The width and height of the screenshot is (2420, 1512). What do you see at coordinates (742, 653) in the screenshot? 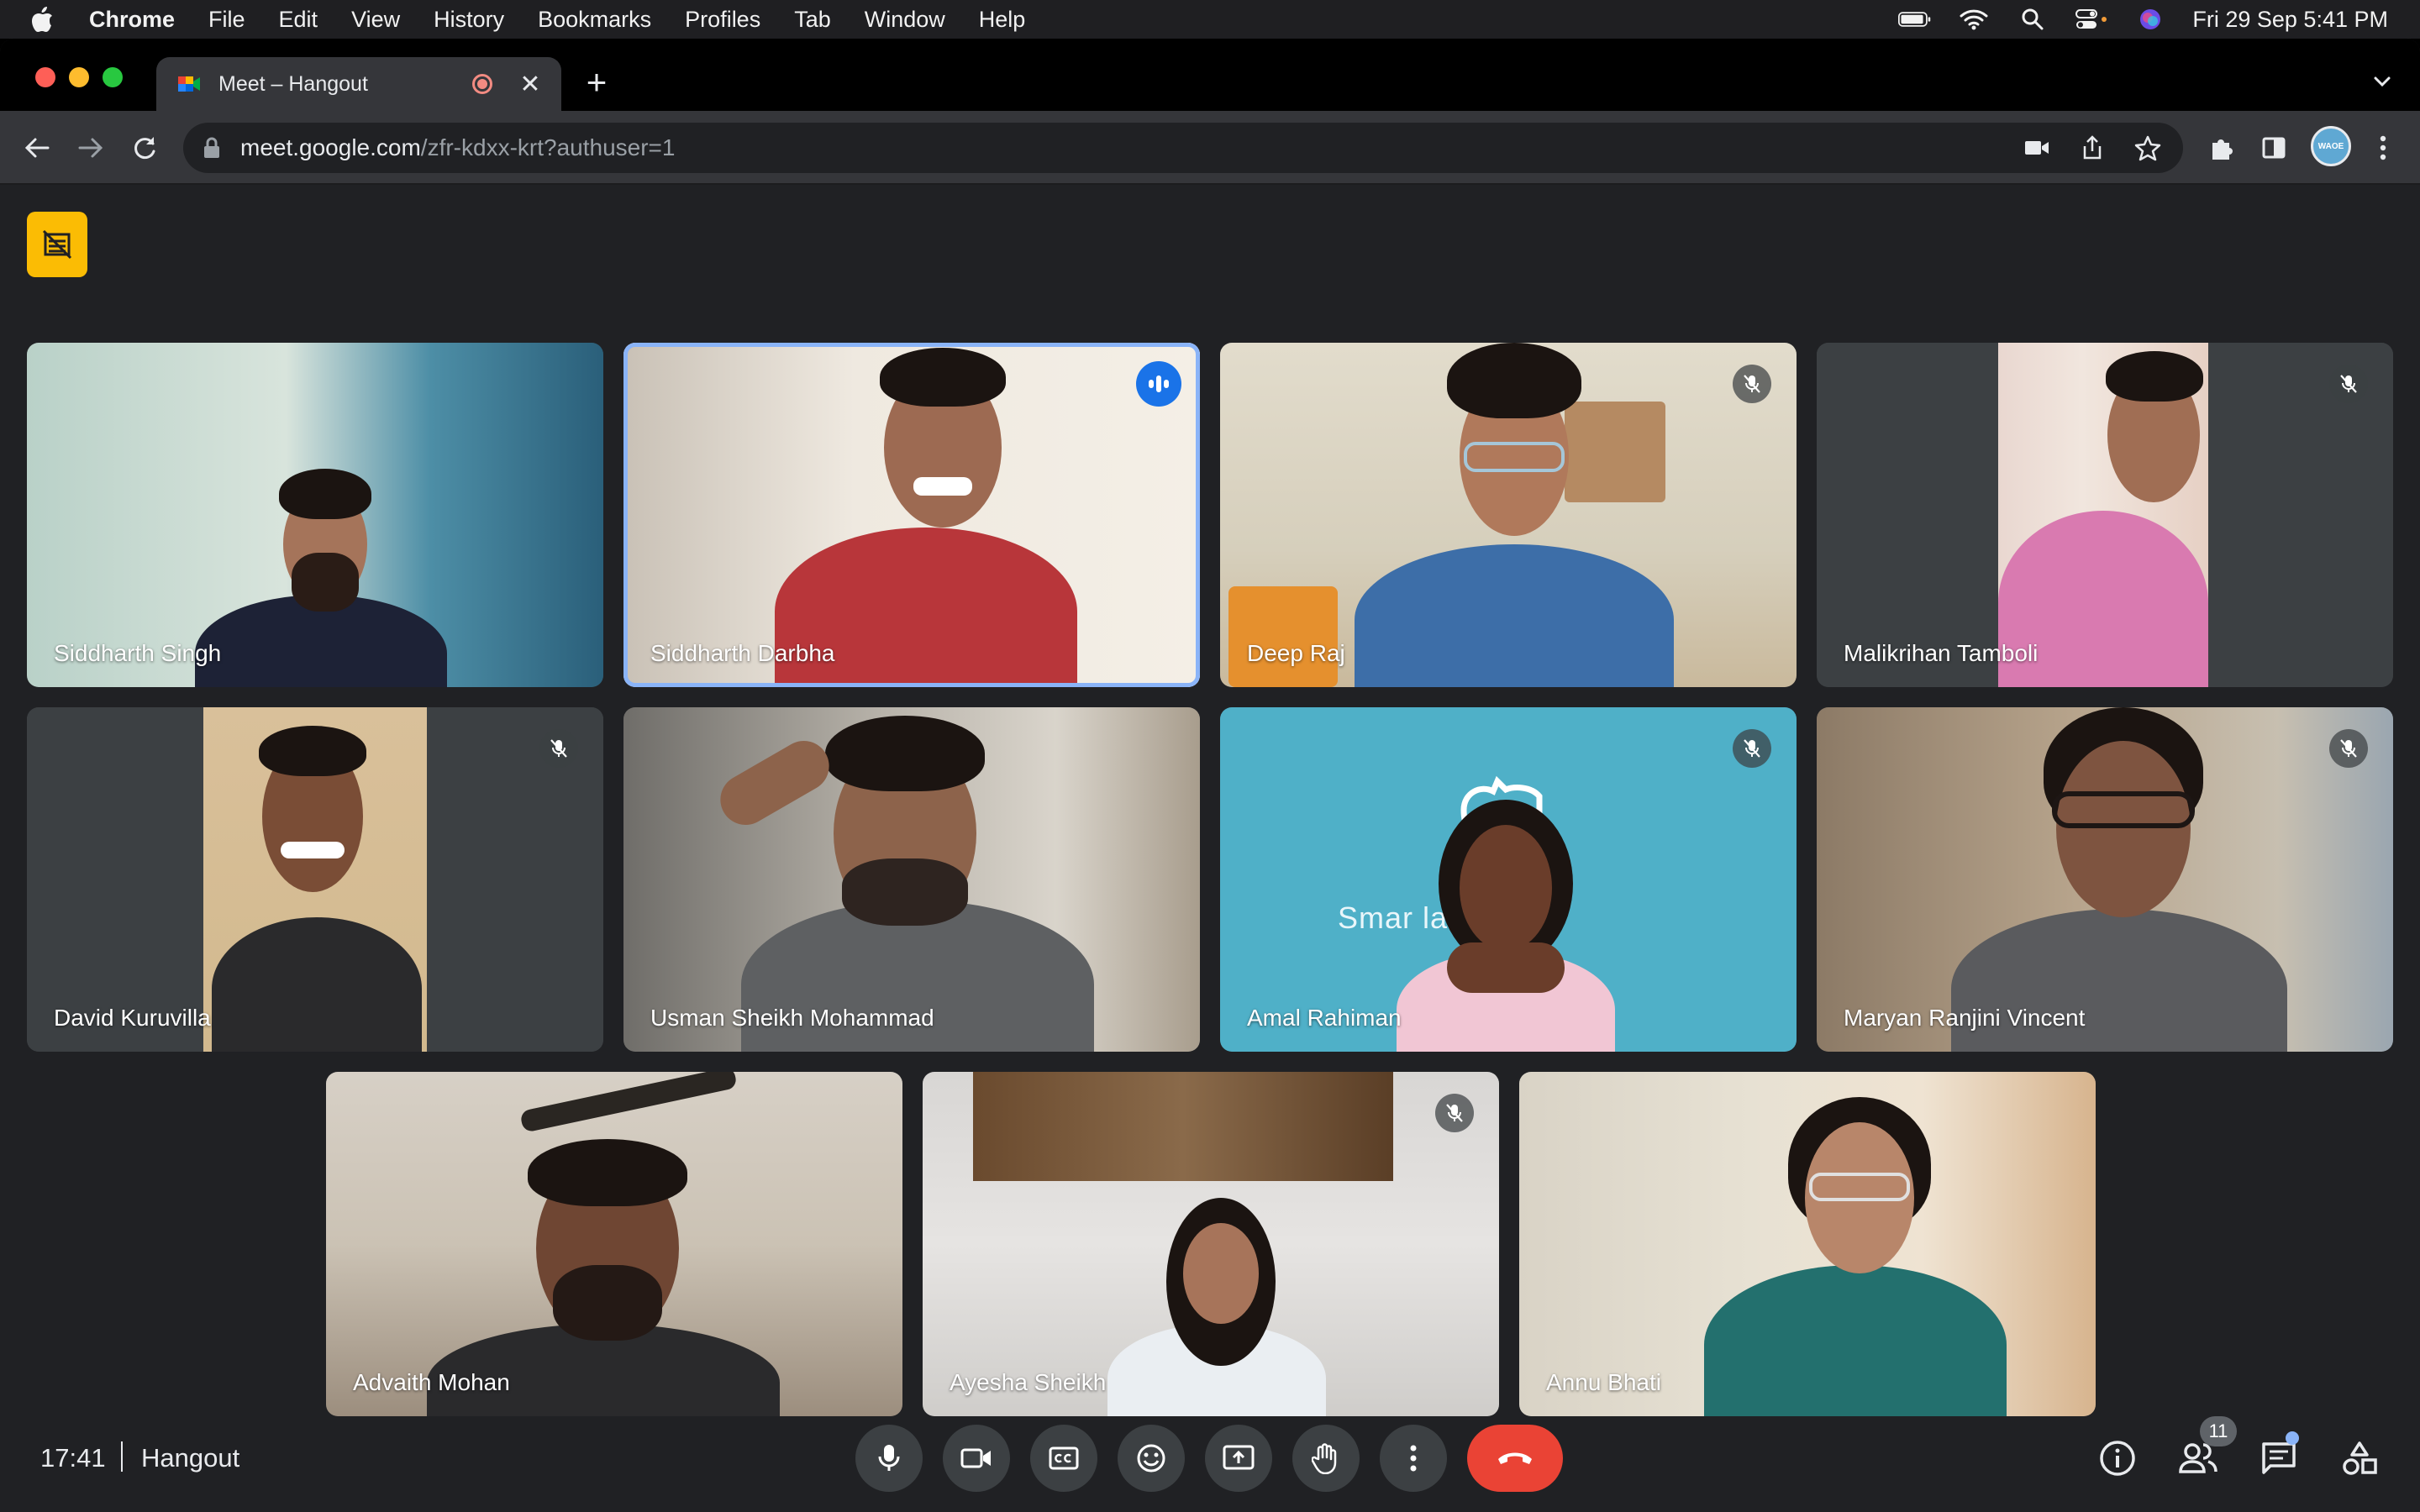
I see `participant-name: Siddharth Darbha` at bounding box center [742, 653].